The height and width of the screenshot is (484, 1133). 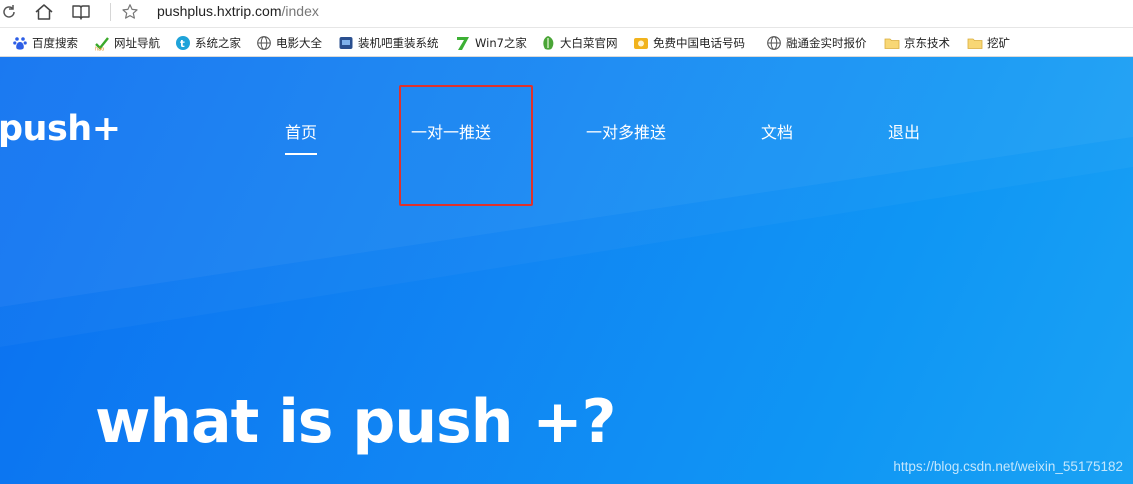 I want to click on bookmark-label: 网址导航, so click(x=137, y=43).